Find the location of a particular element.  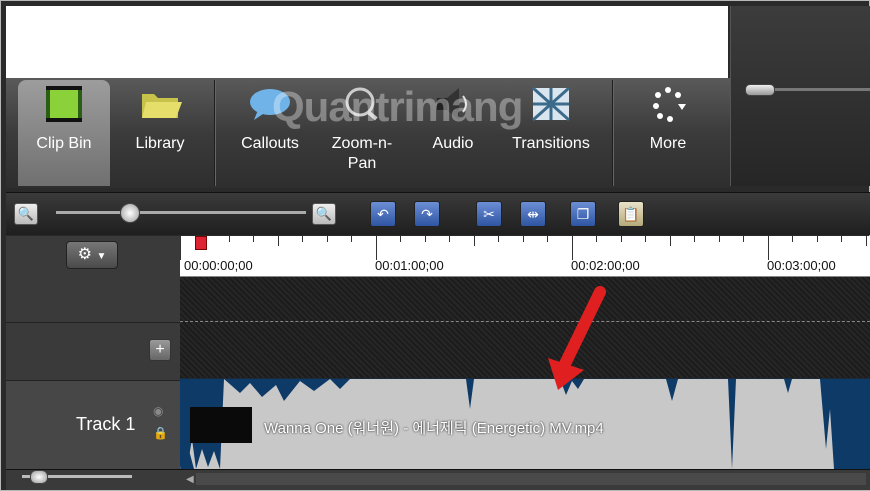

ruler-label: 00:03:00;00 is located at coordinates (801, 265).